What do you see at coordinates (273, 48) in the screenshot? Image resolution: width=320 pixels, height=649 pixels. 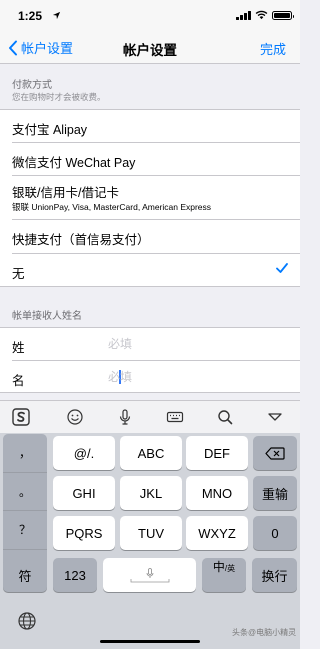 I see `done-button: 完成` at bounding box center [273, 48].